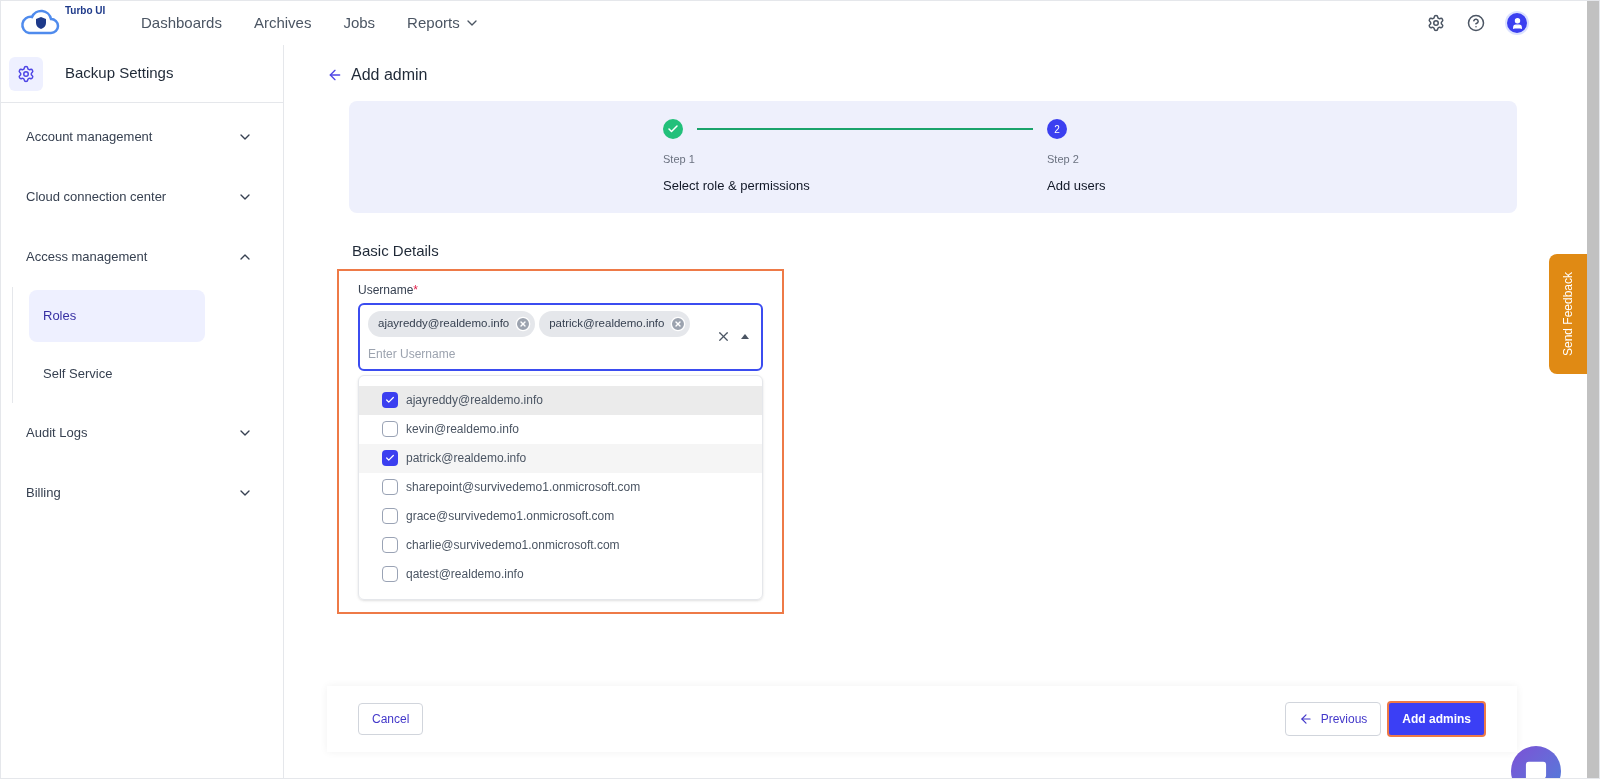 The width and height of the screenshot is (1600, 779). Describe the element at coordinates (679, 159) in the screenshot. I see `step-label: Step 1` at that location.